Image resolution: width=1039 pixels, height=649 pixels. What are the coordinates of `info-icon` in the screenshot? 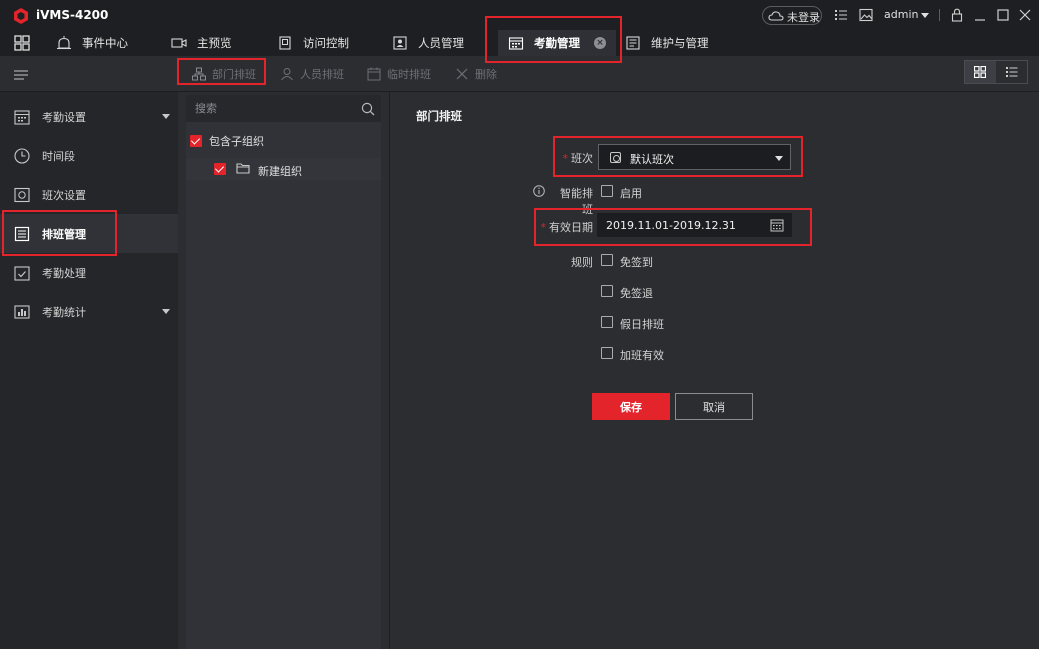 It's located at (539, 191).